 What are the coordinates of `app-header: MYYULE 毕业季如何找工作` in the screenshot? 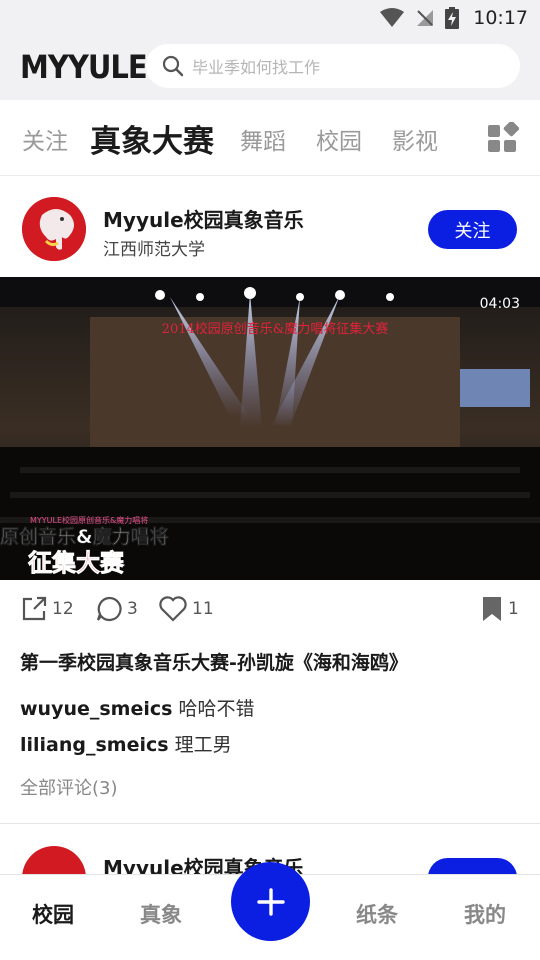 It's located at (270, 68).